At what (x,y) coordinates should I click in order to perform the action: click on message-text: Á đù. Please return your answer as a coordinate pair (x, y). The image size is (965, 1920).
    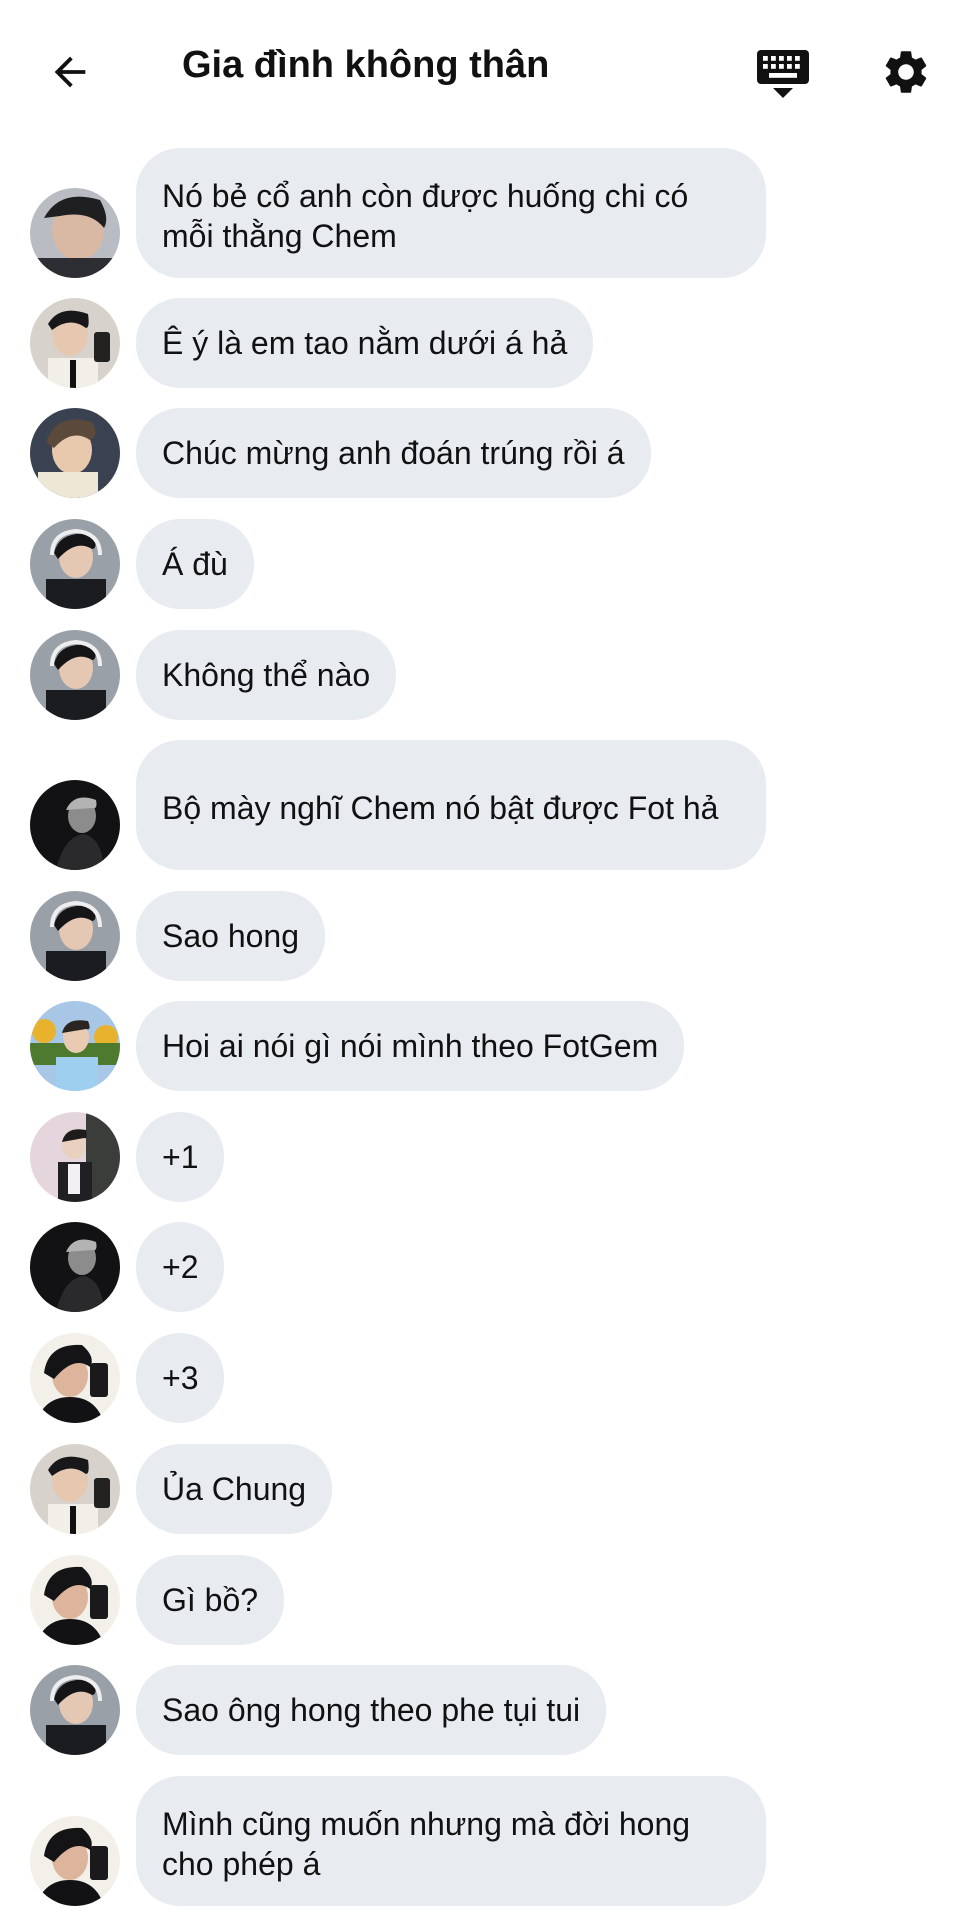
    Looking at the image, I should click on (195, 564).